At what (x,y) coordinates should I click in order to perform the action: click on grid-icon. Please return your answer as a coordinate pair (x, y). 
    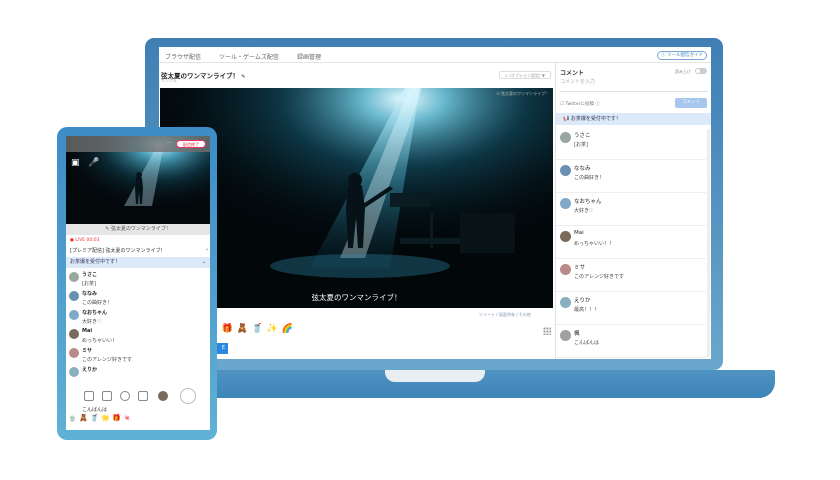
    Looking at the image, I should click on (547, 331).